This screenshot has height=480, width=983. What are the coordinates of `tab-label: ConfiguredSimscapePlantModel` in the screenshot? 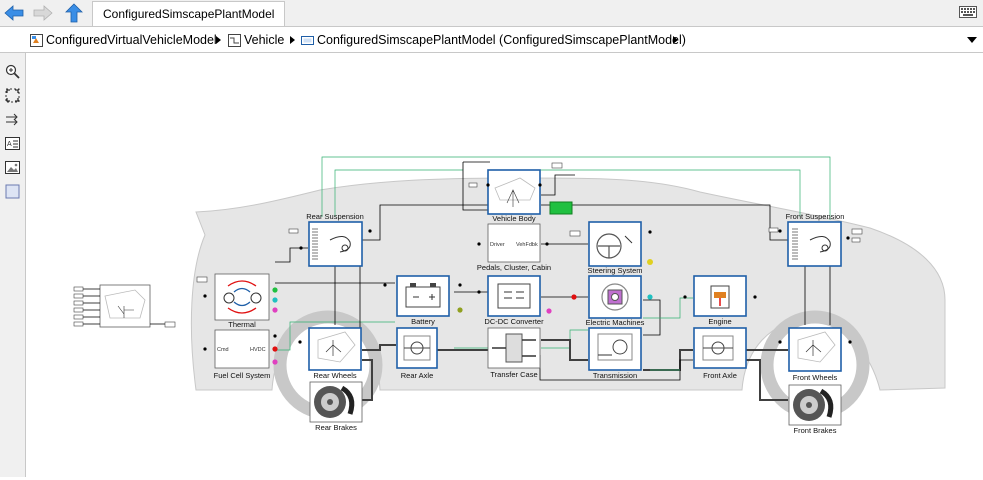 It's located at (189, 14).